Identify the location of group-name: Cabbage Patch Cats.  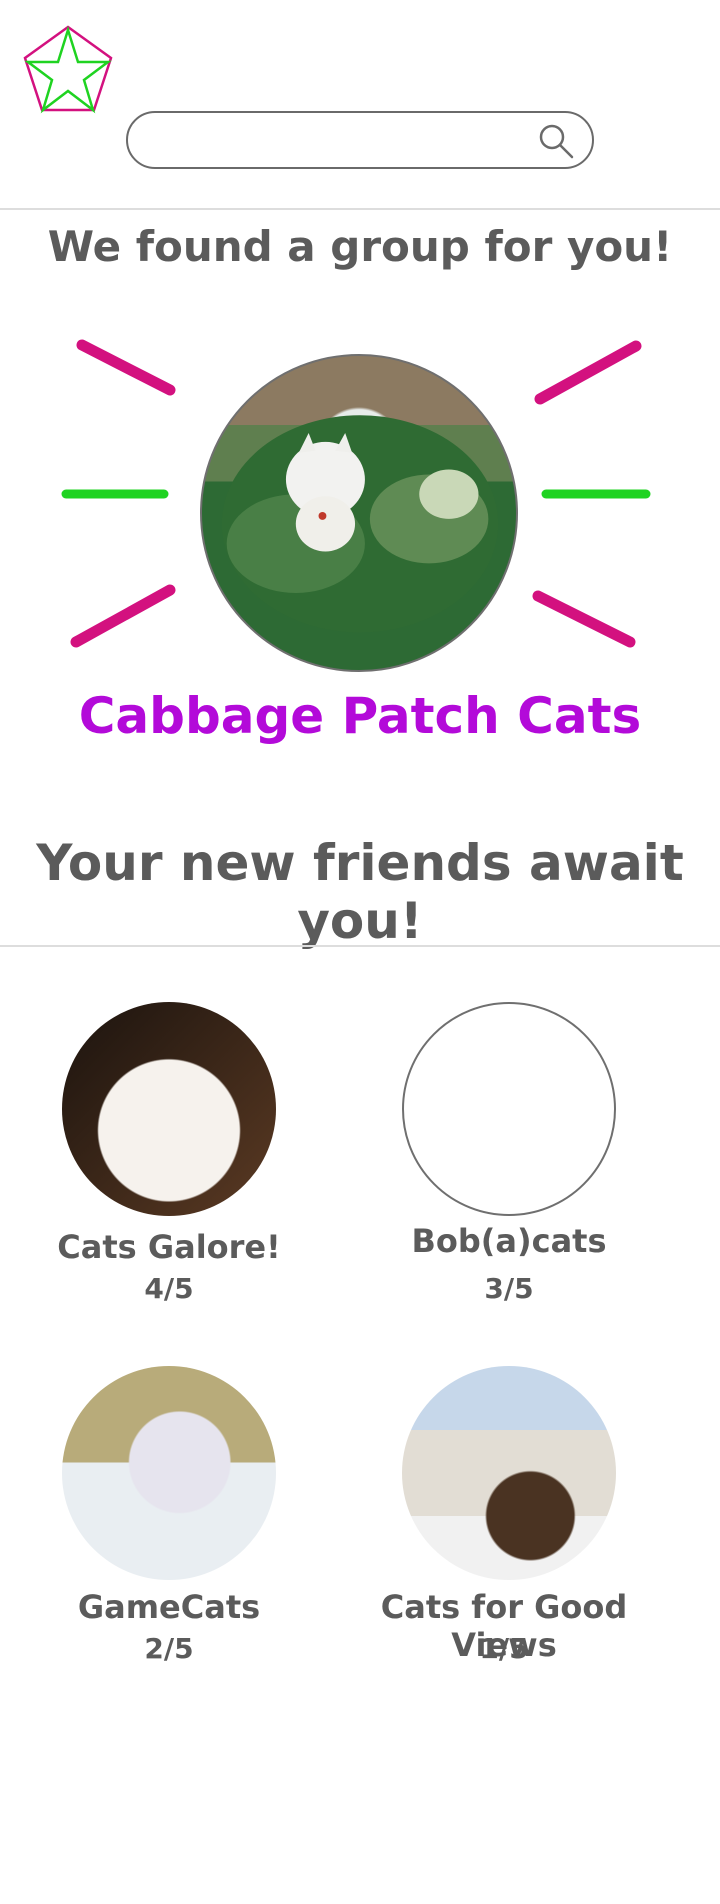
(360, 716).